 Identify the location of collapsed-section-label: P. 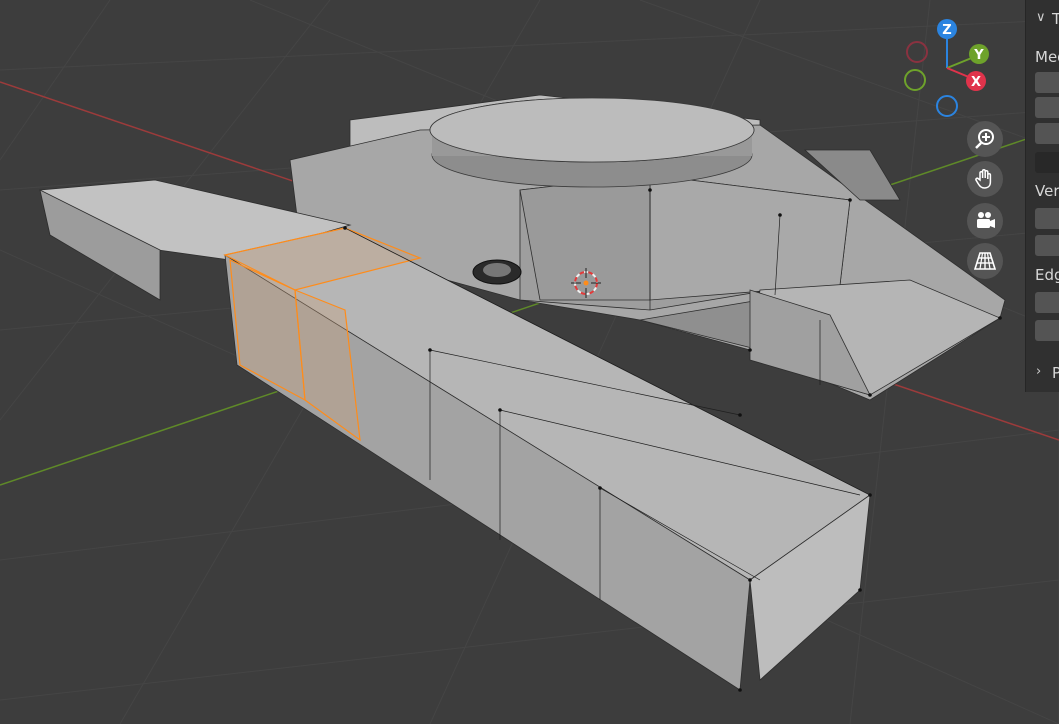
(1055, 373).